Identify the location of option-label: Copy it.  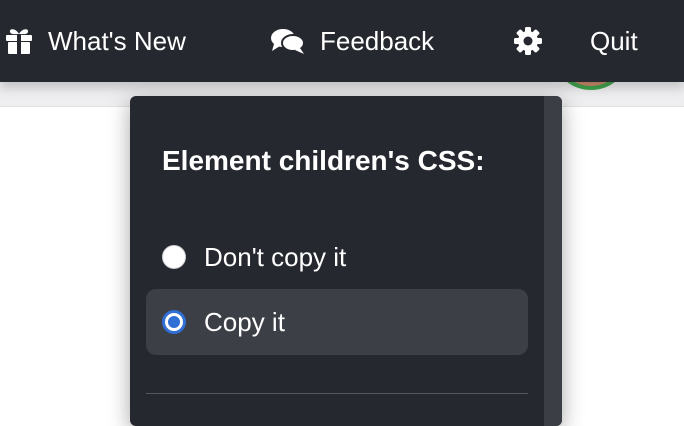
(244, 321).